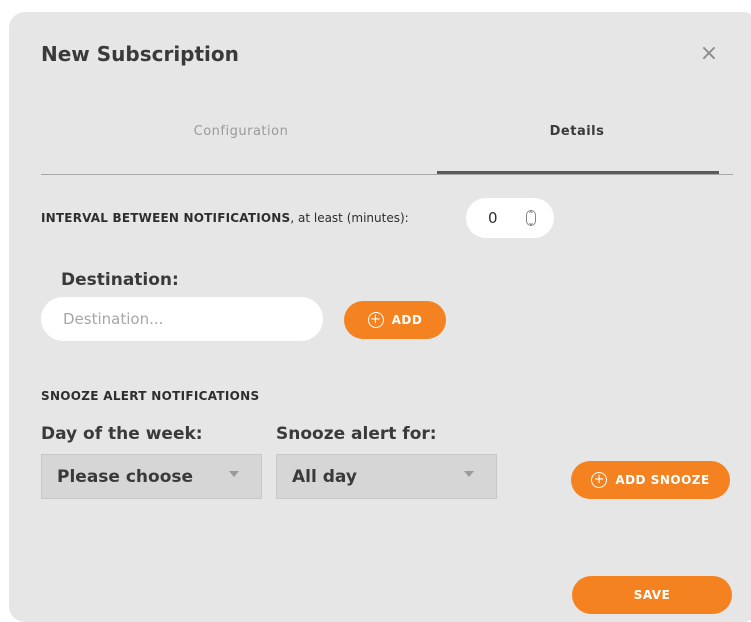 The image size is (751, 622). What do you see at coordinates (349, 218) in the screenshot?
I see `interval-label-rest: , at least (minutes):` at bounding box center [349, 218].